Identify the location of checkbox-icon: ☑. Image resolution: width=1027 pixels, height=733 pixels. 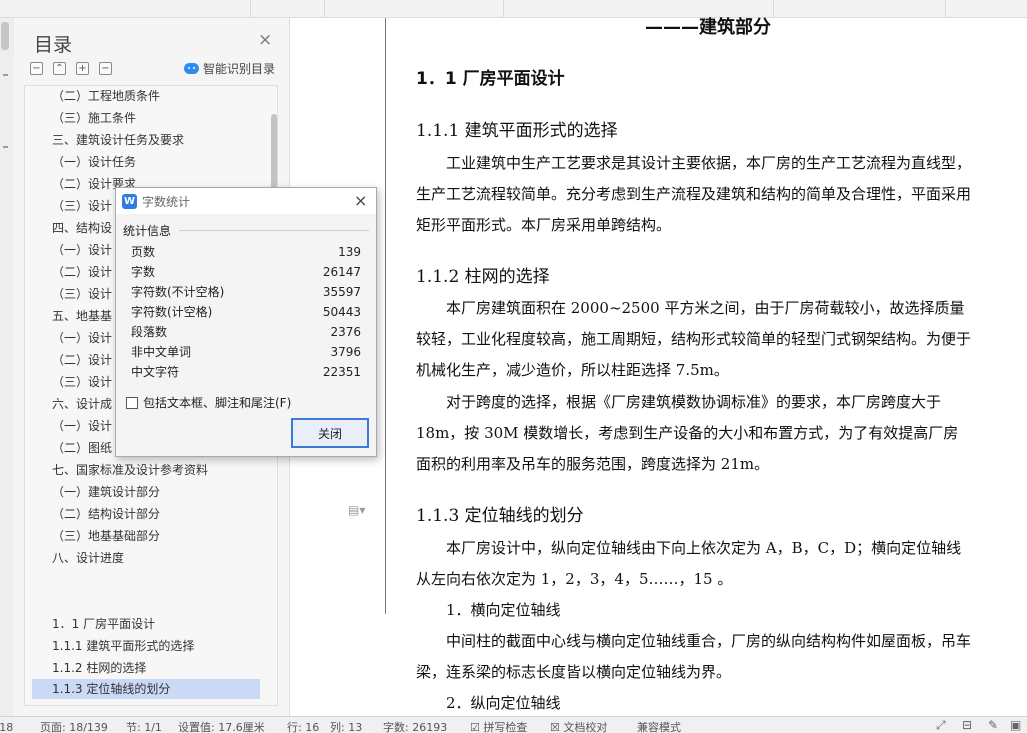
(475, 727).